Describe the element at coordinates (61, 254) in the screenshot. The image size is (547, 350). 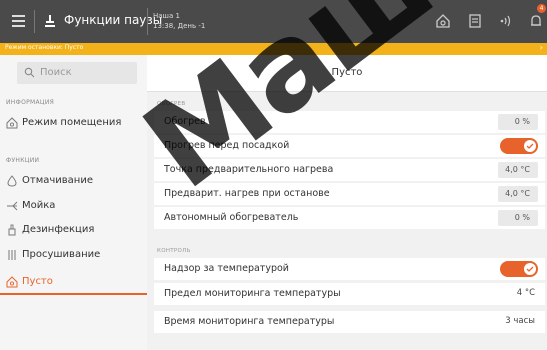
I see `sidebar-item-label: Просушивание` at that location.